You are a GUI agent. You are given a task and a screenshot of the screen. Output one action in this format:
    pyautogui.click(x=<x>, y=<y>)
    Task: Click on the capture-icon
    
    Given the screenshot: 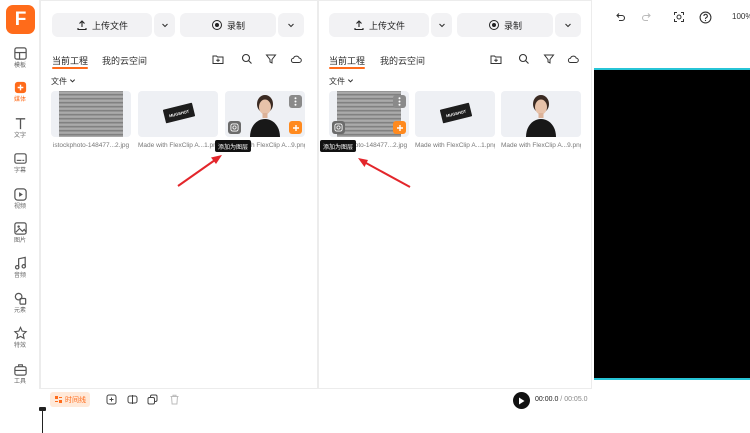 What is the action you would take?
    pyautogui.click(x=679, y=17)
    